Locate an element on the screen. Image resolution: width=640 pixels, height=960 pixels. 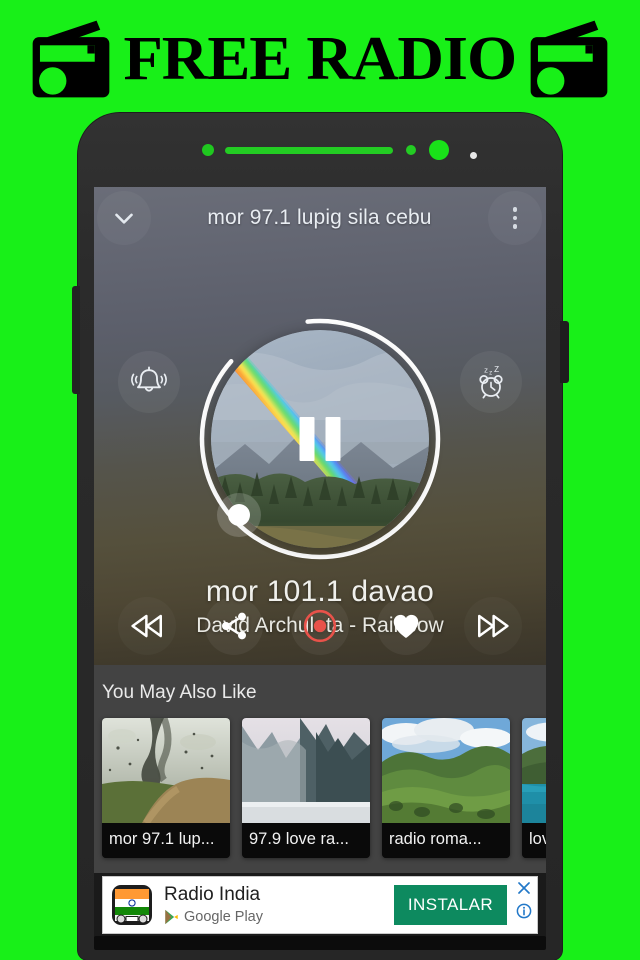
album-art-container is located at coordinates (320, 439).